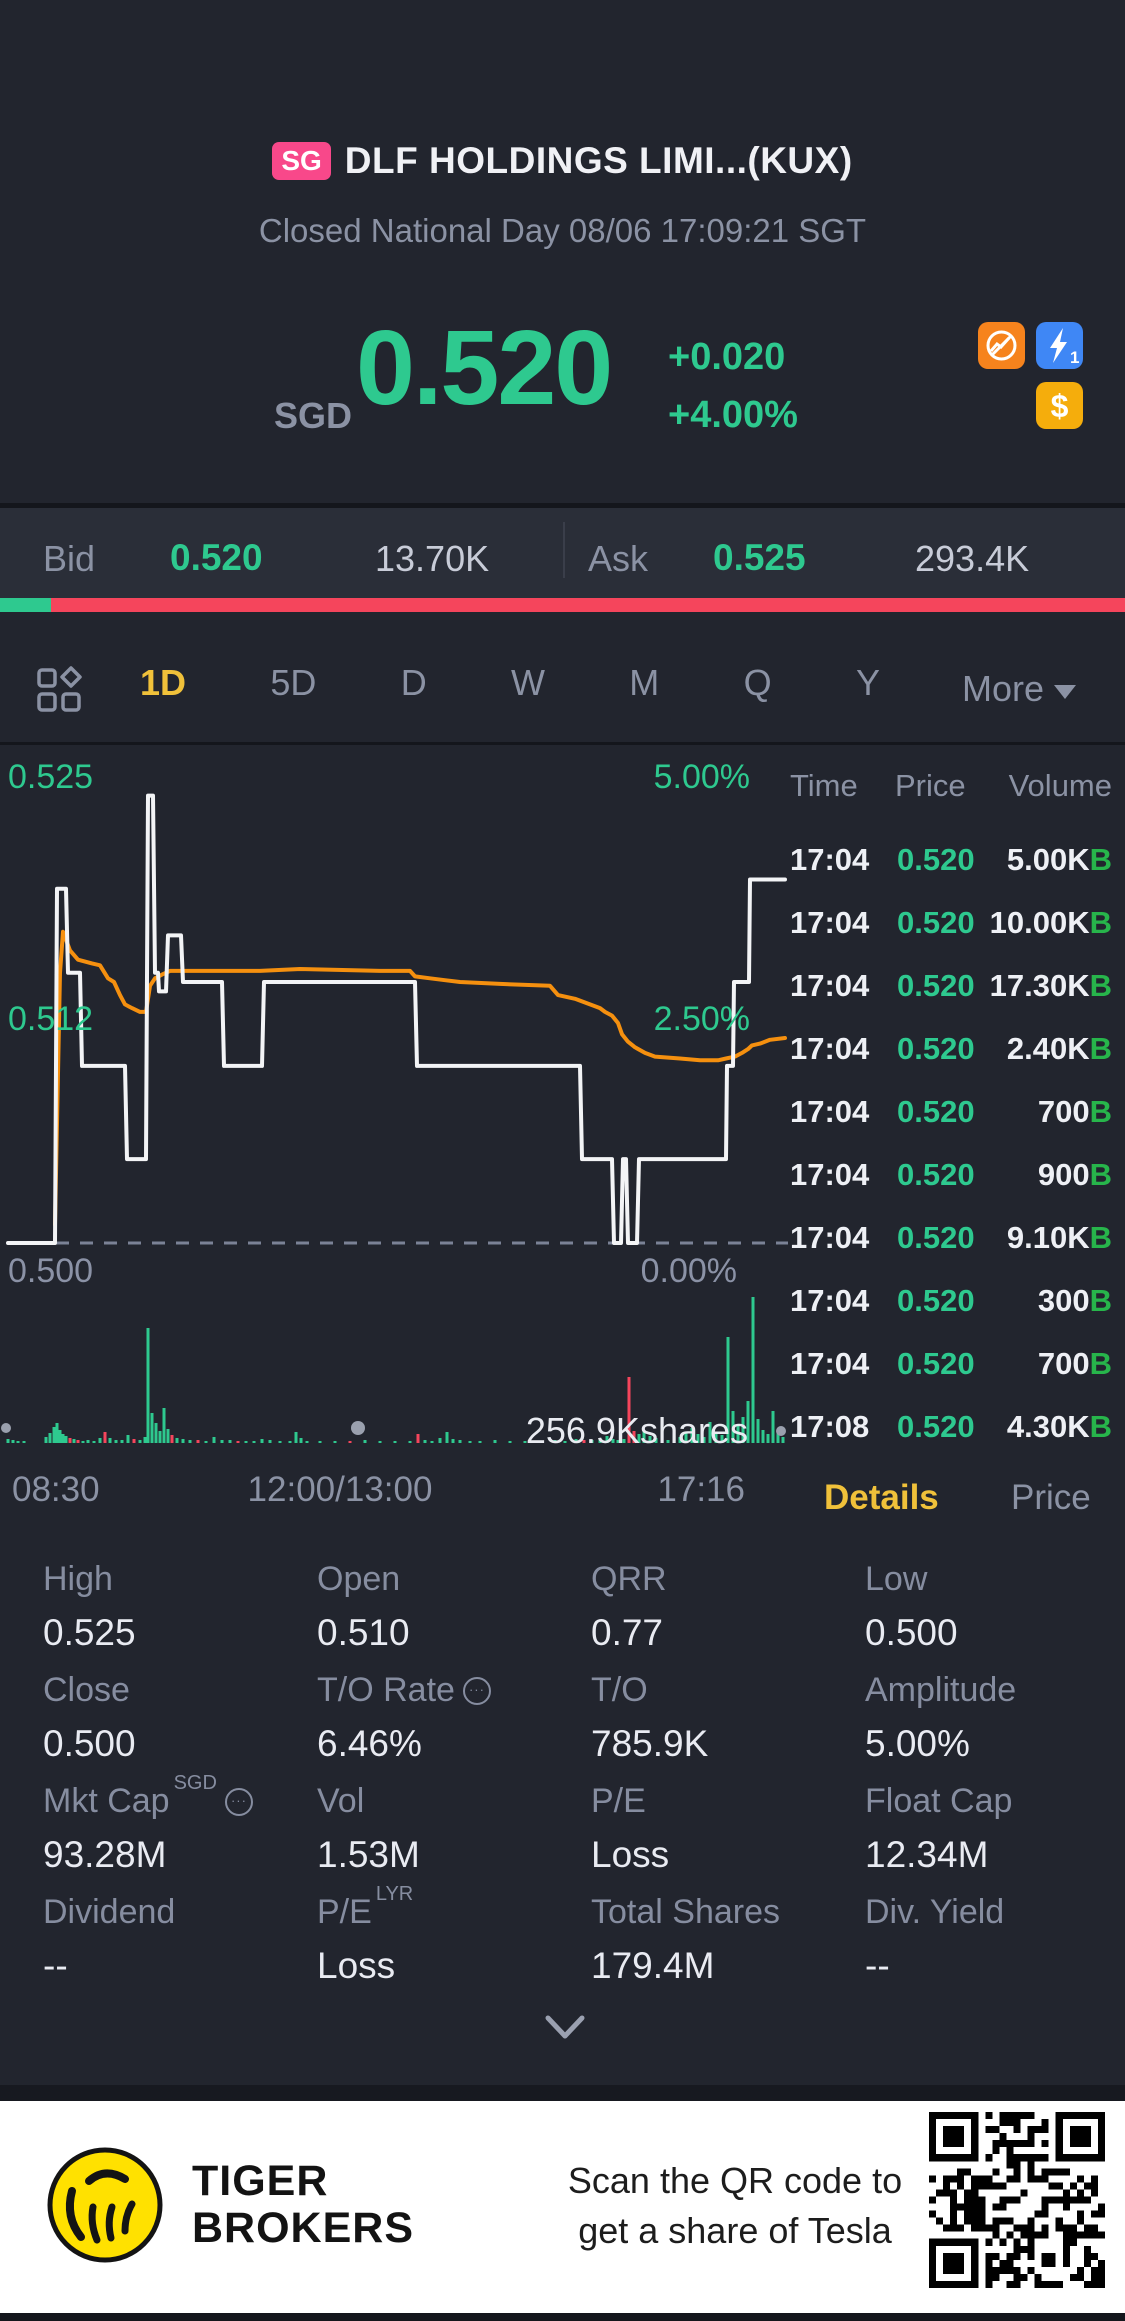 This screenshot has height=2321, width=1125. I want to click on tab-w: W, so click(528, 683).